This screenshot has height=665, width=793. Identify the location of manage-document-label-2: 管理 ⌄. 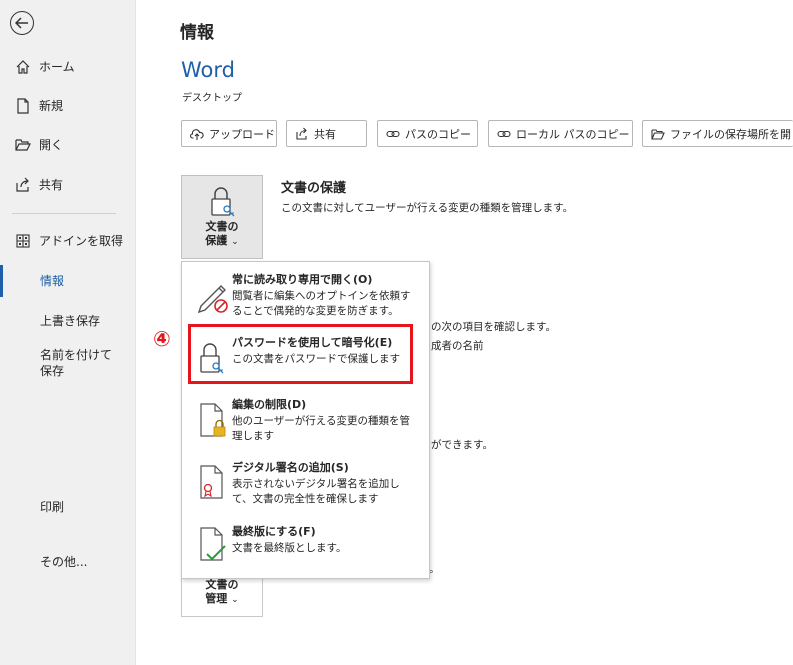
(222, 598).